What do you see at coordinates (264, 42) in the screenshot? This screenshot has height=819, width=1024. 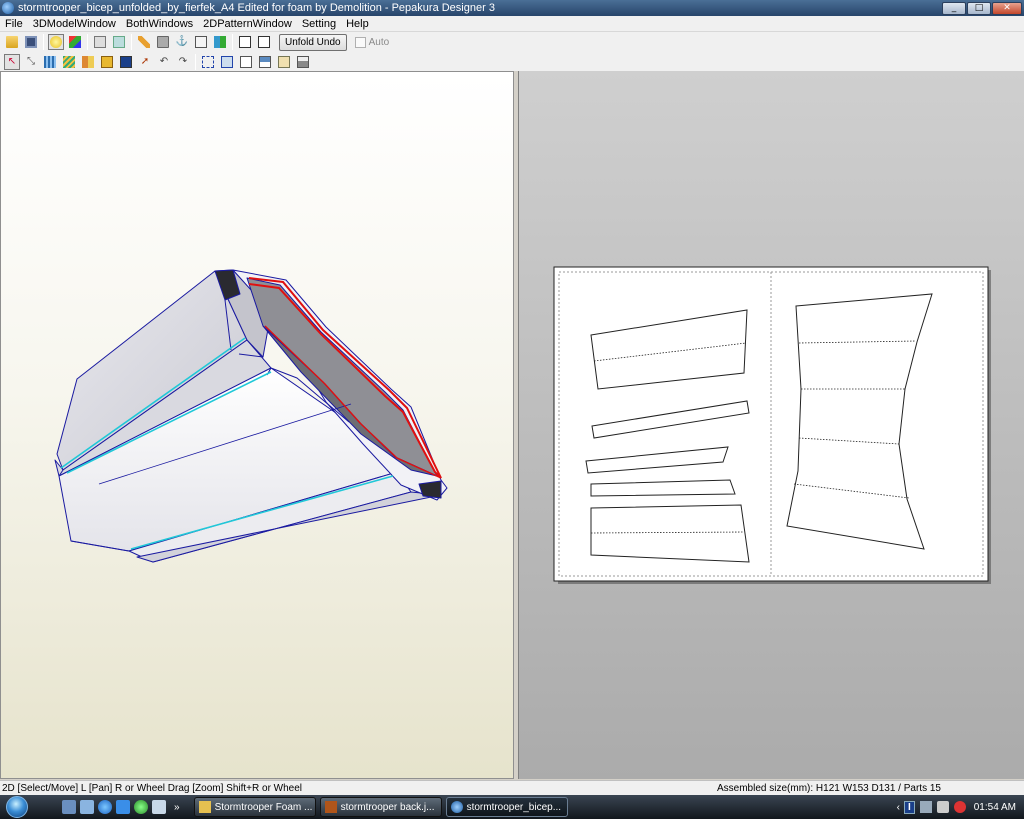 I see `both-windows-icon` at bounding box center [264, 42].